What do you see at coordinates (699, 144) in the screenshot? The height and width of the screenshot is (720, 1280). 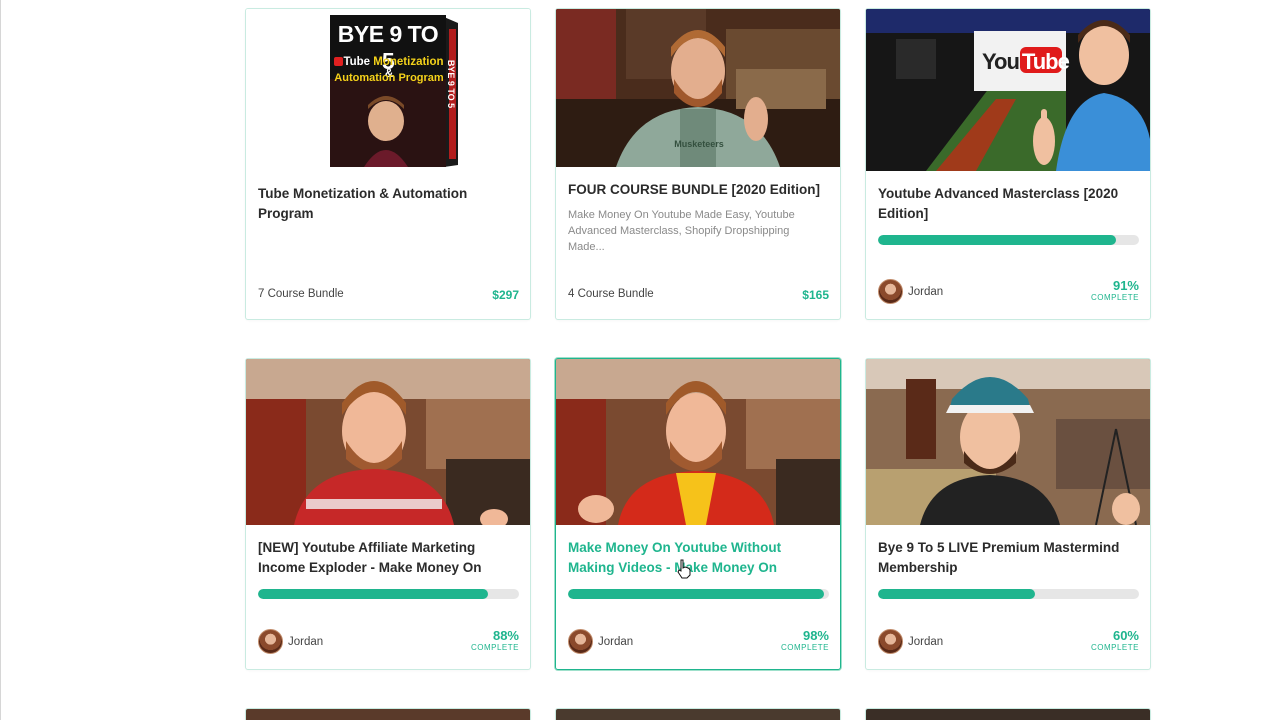 I see `shirt-text: Musketeers` at bounding box center [699, 144].